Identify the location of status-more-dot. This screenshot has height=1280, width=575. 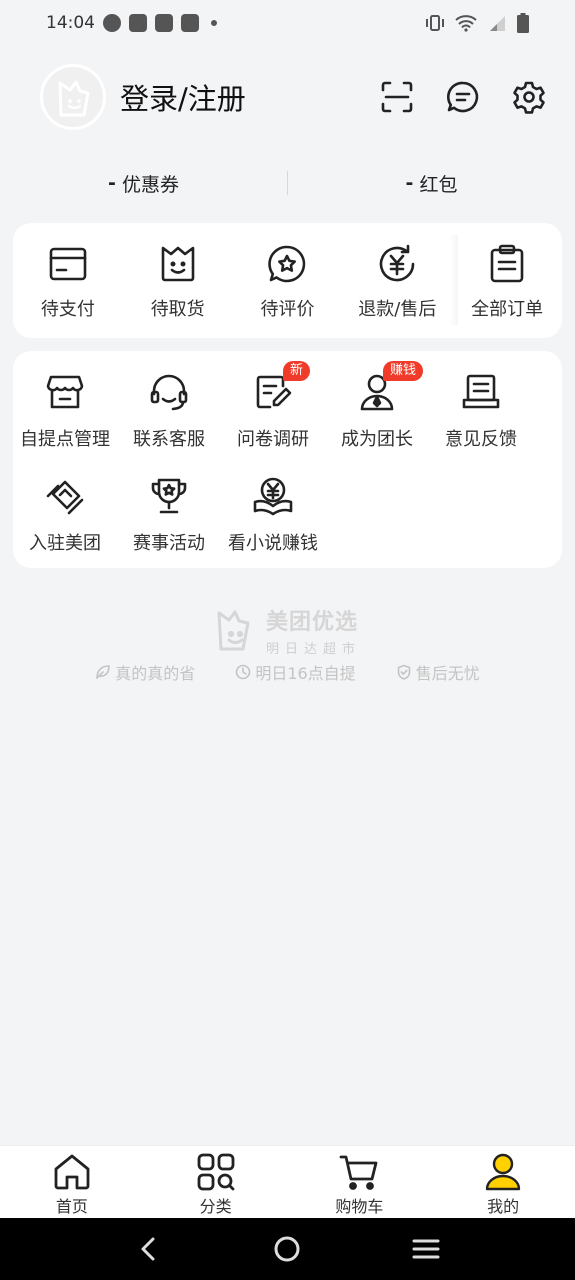
(214, 23).